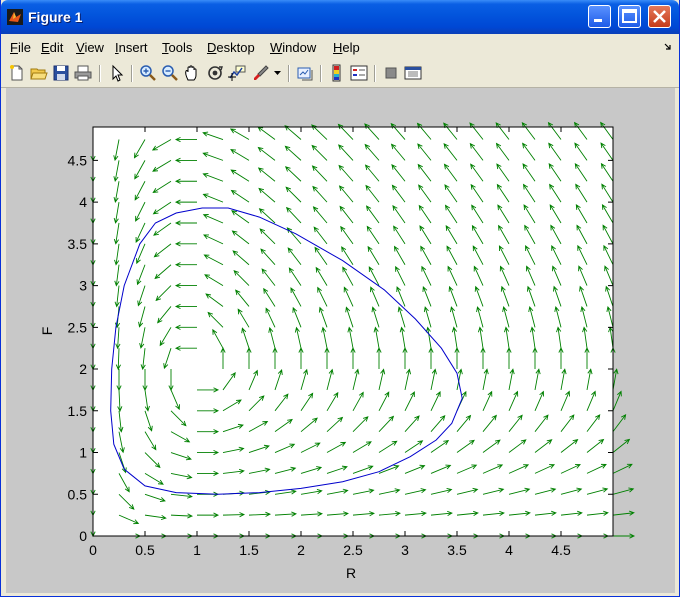  I want to click on menu-help: Help, so click(346, 47).